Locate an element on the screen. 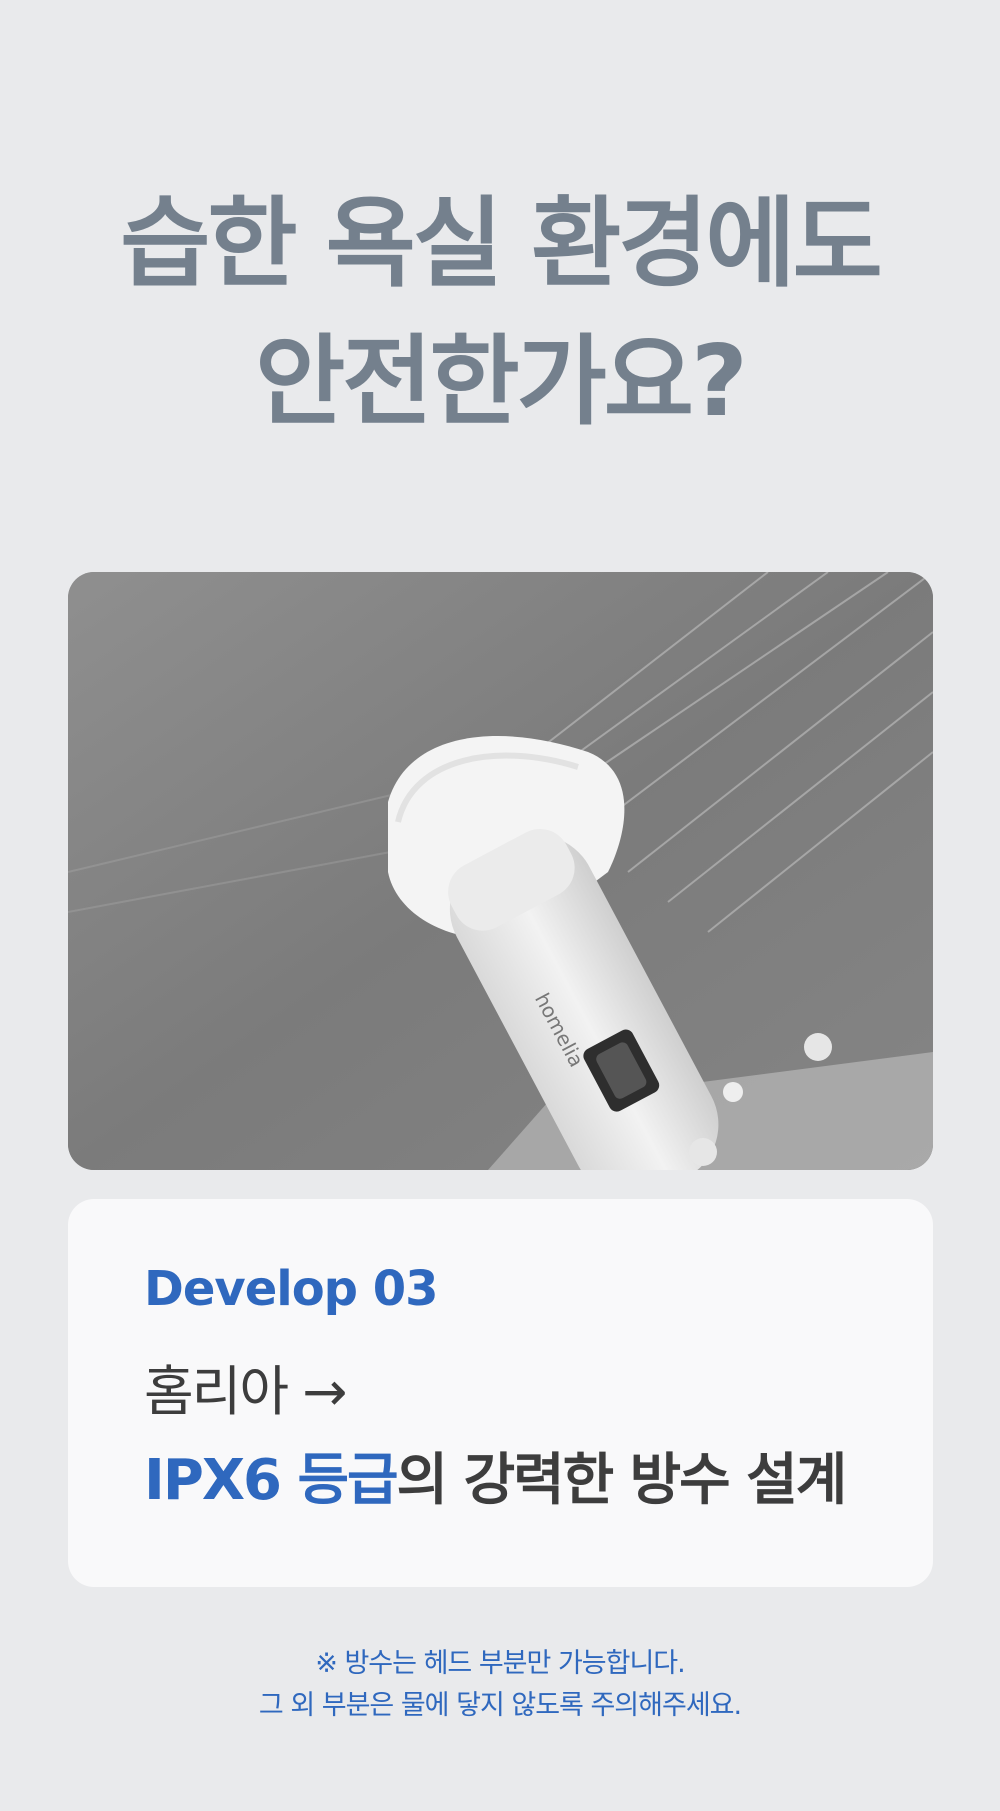 This screenshot has height=1811, width=1000. waterproof-line: IPX6 등급의 강력한 방수 설계 is located at coordinates (496, 1475).